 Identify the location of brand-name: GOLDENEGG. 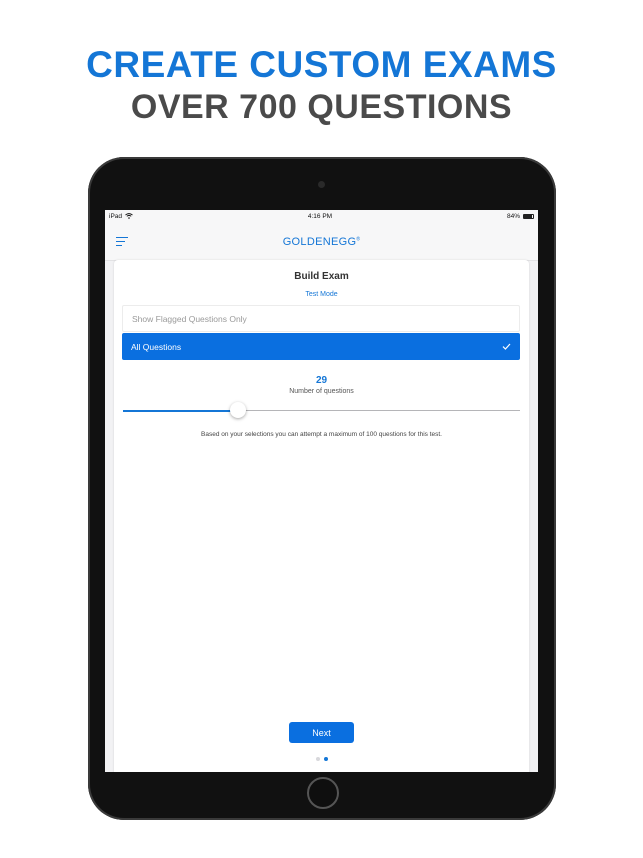
(319, 242).